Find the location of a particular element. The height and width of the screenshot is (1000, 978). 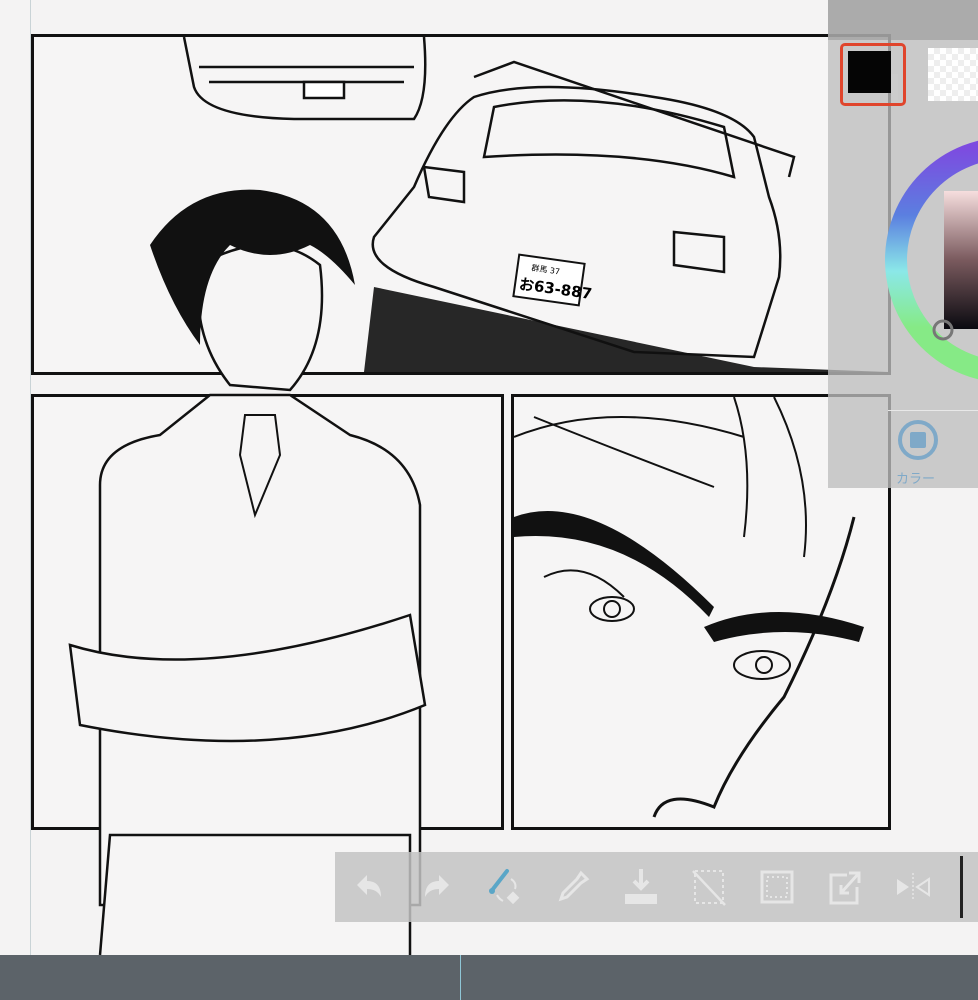

toolbar-separator is located at coordinates (961, 887).